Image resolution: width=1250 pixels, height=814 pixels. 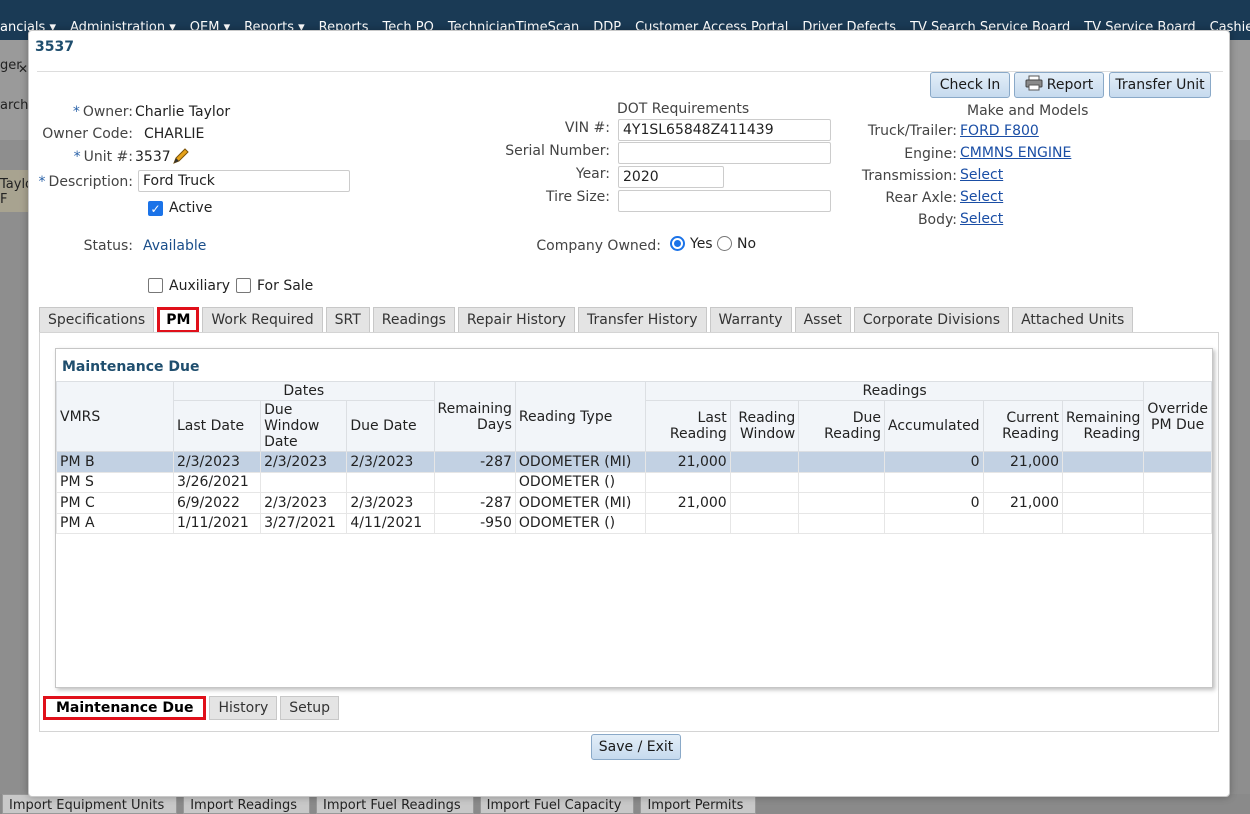 I want to click on pm-bottom-tabs: Maintenance Due History Setup, so click(x=191, y=708).